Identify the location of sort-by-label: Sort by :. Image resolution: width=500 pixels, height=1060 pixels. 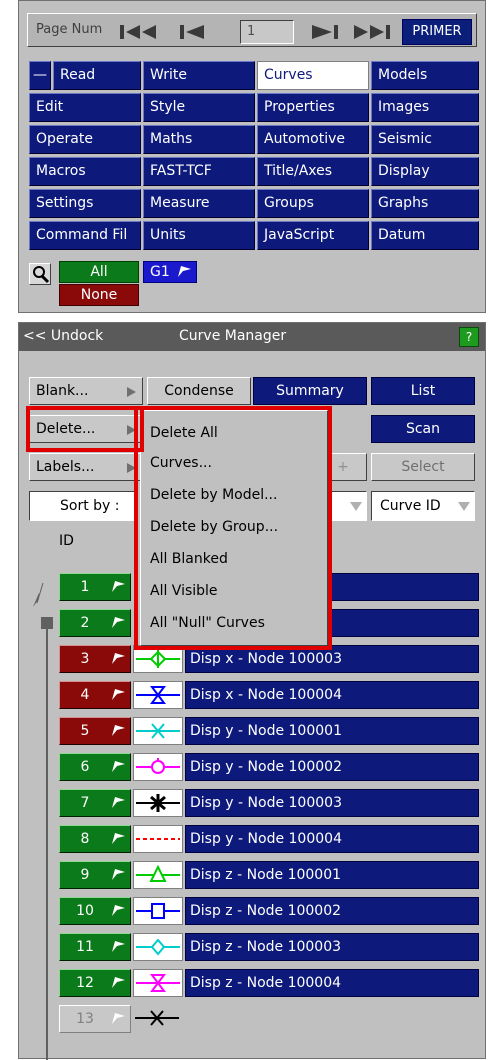
(83, 506).